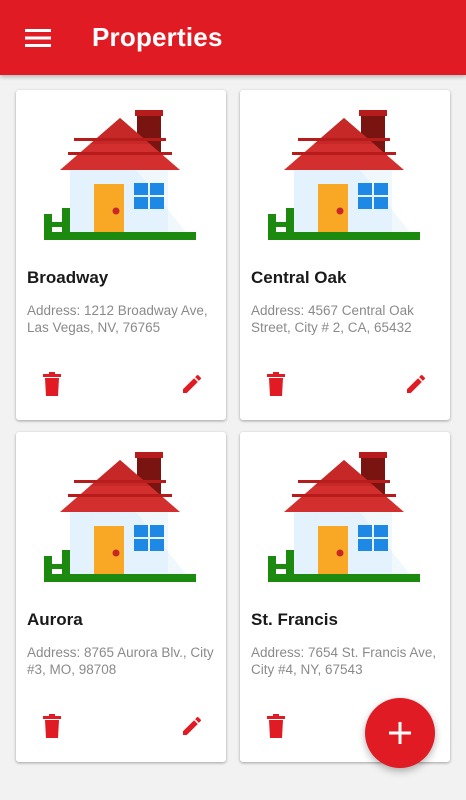  Describe the element at coordinates (157, 37) in the screenshot. I see `page-title: Properties` at that location.